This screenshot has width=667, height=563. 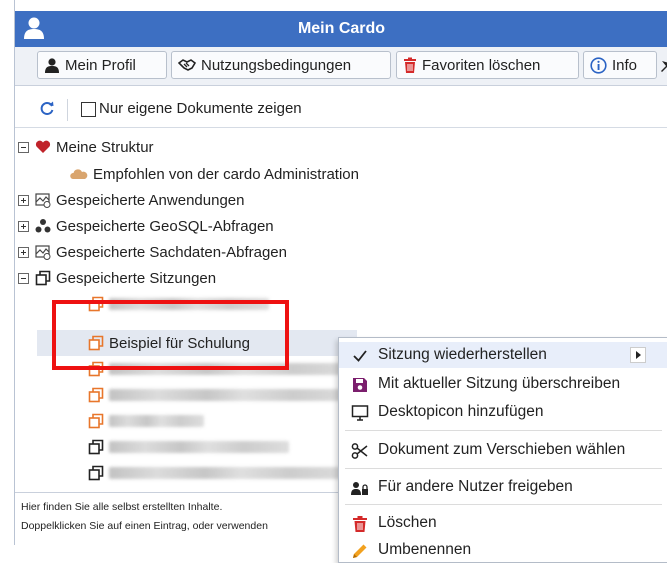 I want to click on tree-label: Gespeicherte Anwendungen, so click(x=150, y=200).